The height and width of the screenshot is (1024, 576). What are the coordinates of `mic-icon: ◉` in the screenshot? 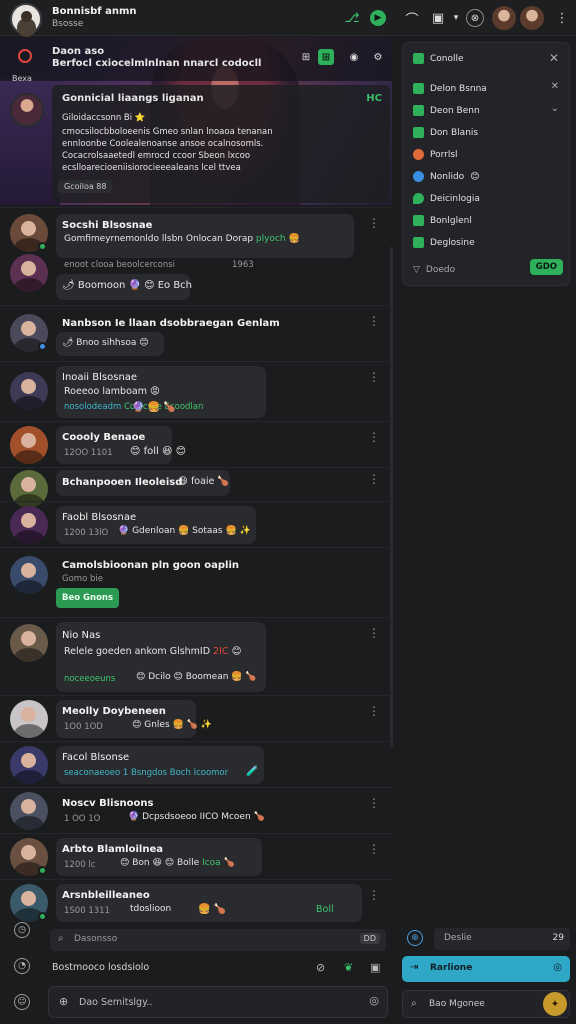 It's located at (354, 57).